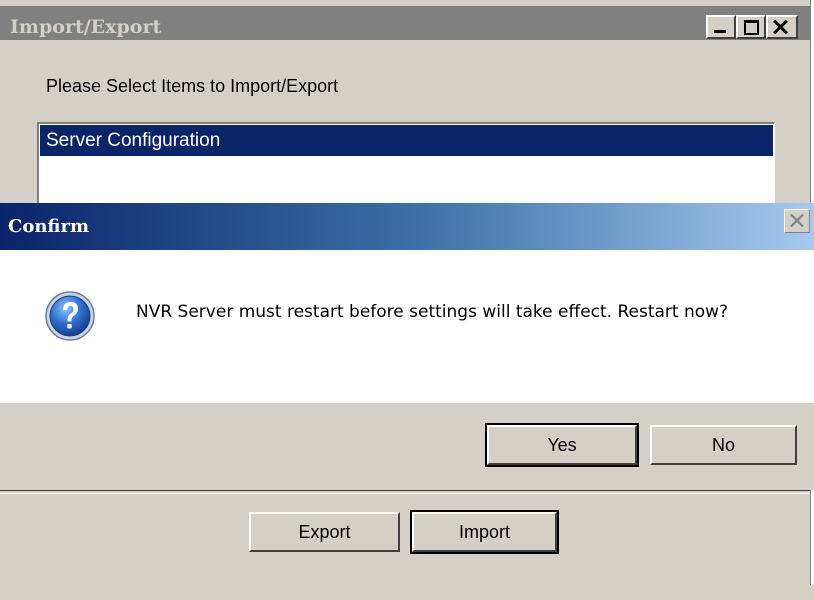  What do you see at coordinates (86, 27) in the screenshot?
I see `window-title: Import/Export` at bounding box center [86, 27].